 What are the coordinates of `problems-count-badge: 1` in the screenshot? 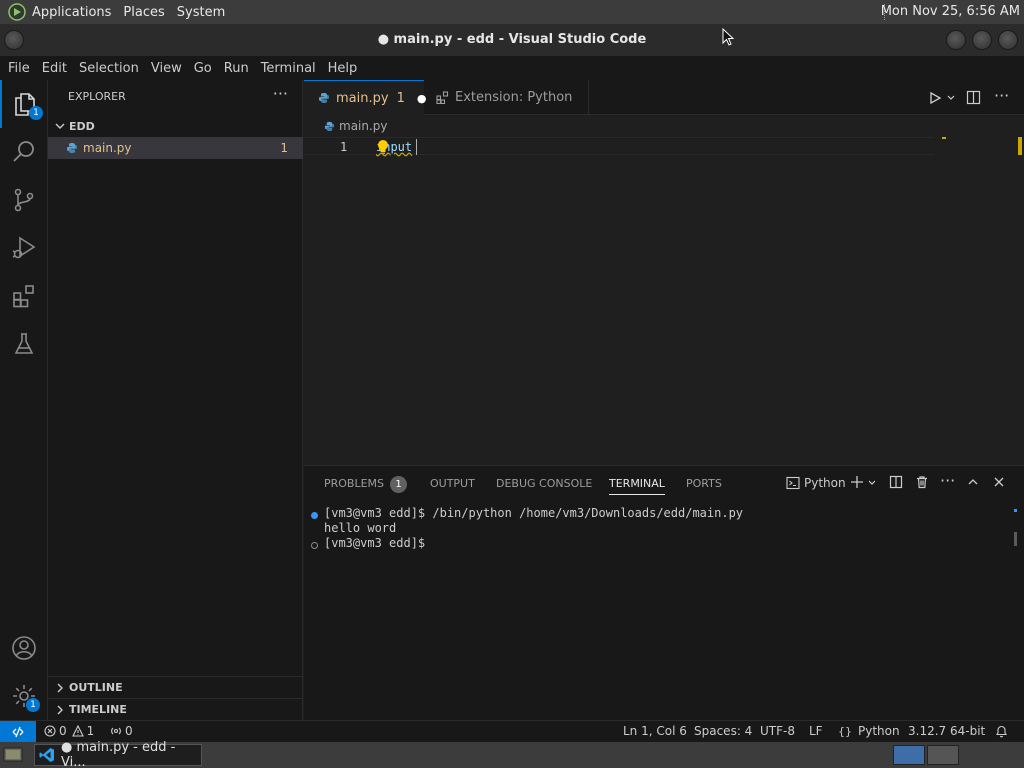 It's located at (398, 484).